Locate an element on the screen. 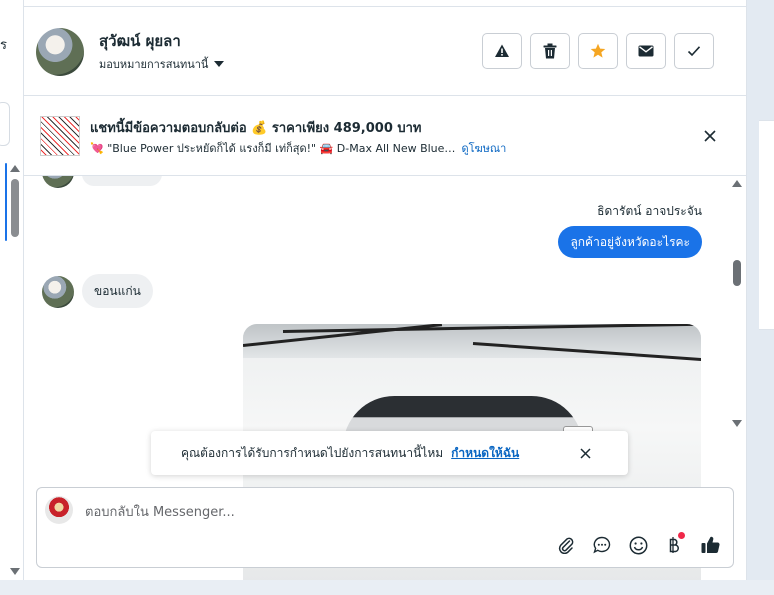  details-card is located at coordinates (766, 225).